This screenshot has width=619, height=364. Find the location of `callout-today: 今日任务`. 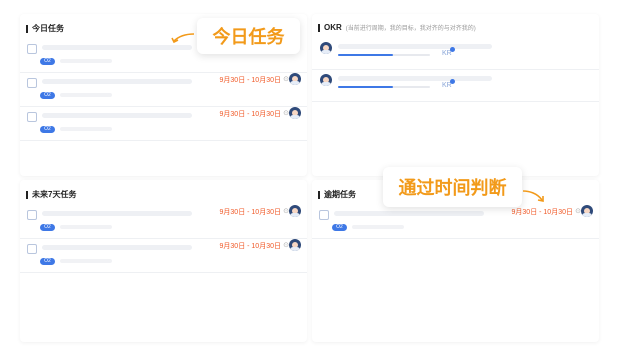

callout-today: 今日任务 is located at coordinates (248, 36).